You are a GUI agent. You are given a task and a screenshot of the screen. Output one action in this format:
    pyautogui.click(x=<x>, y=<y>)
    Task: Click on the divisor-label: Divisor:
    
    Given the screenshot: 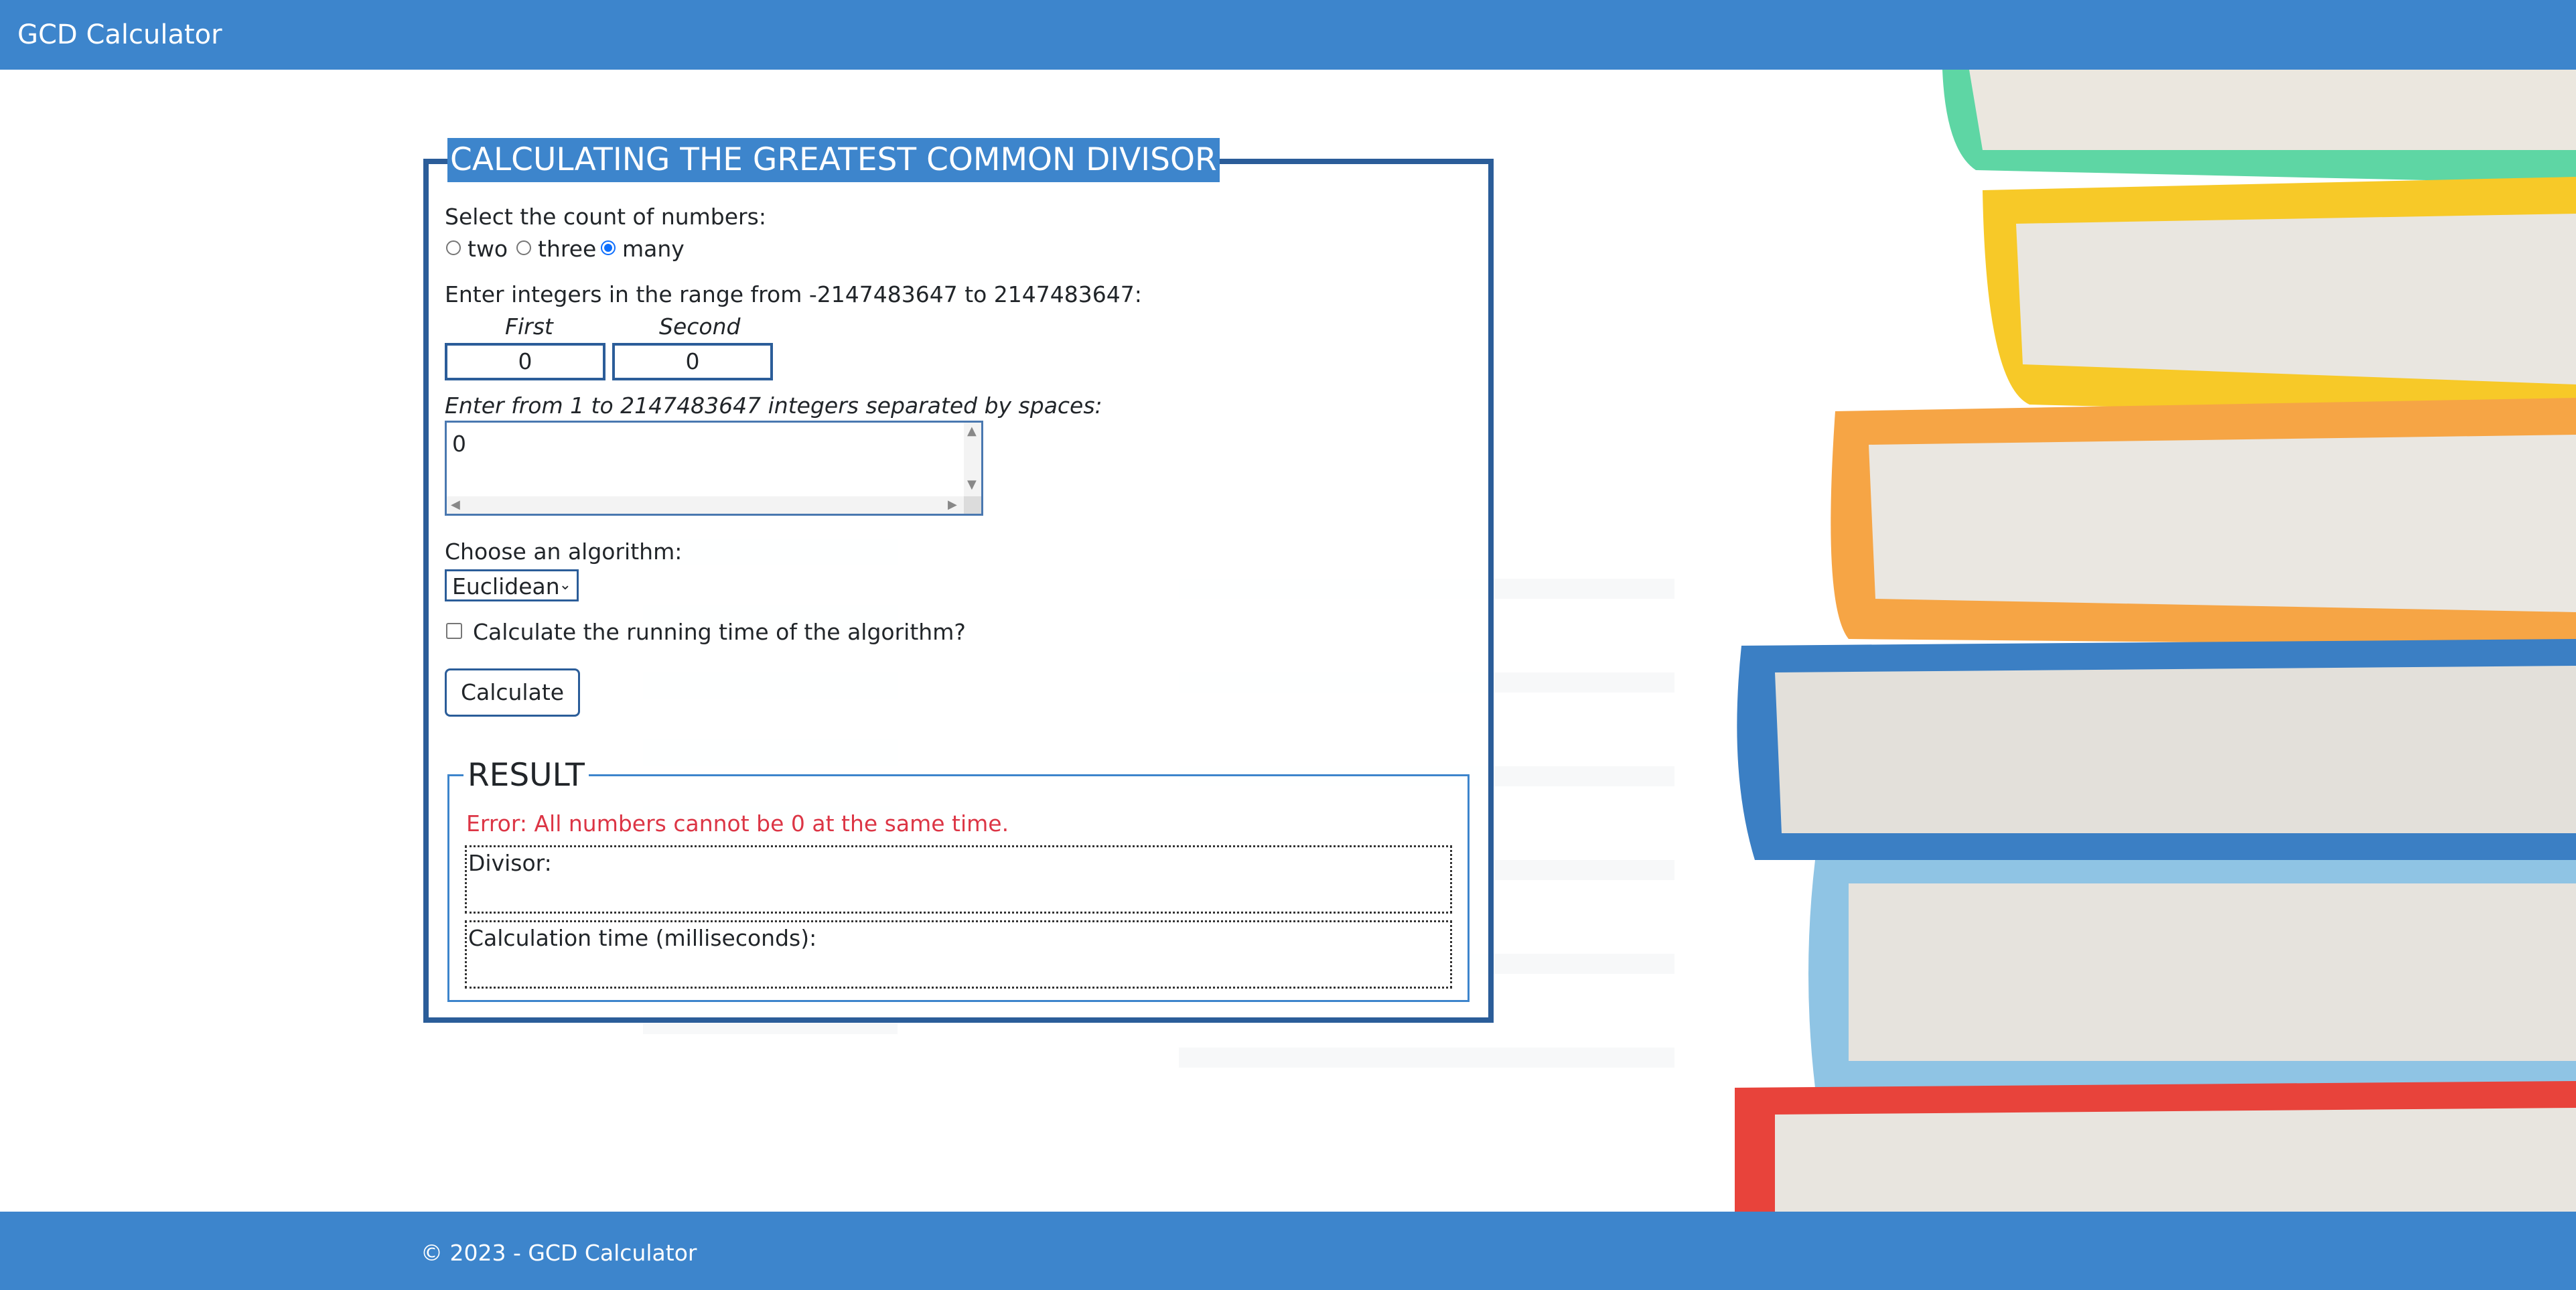 What is the action you would take?
    pyautogui.click(x=510, y=863)
    